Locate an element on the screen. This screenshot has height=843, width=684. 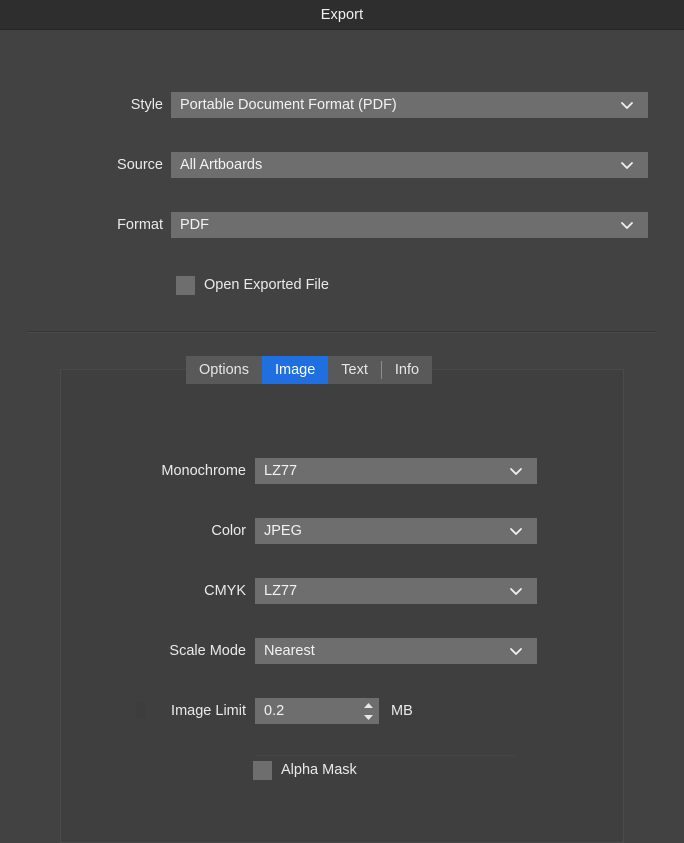
image-limit-row: Image Limit 0.2 MB is located at coordinates (343, 711).